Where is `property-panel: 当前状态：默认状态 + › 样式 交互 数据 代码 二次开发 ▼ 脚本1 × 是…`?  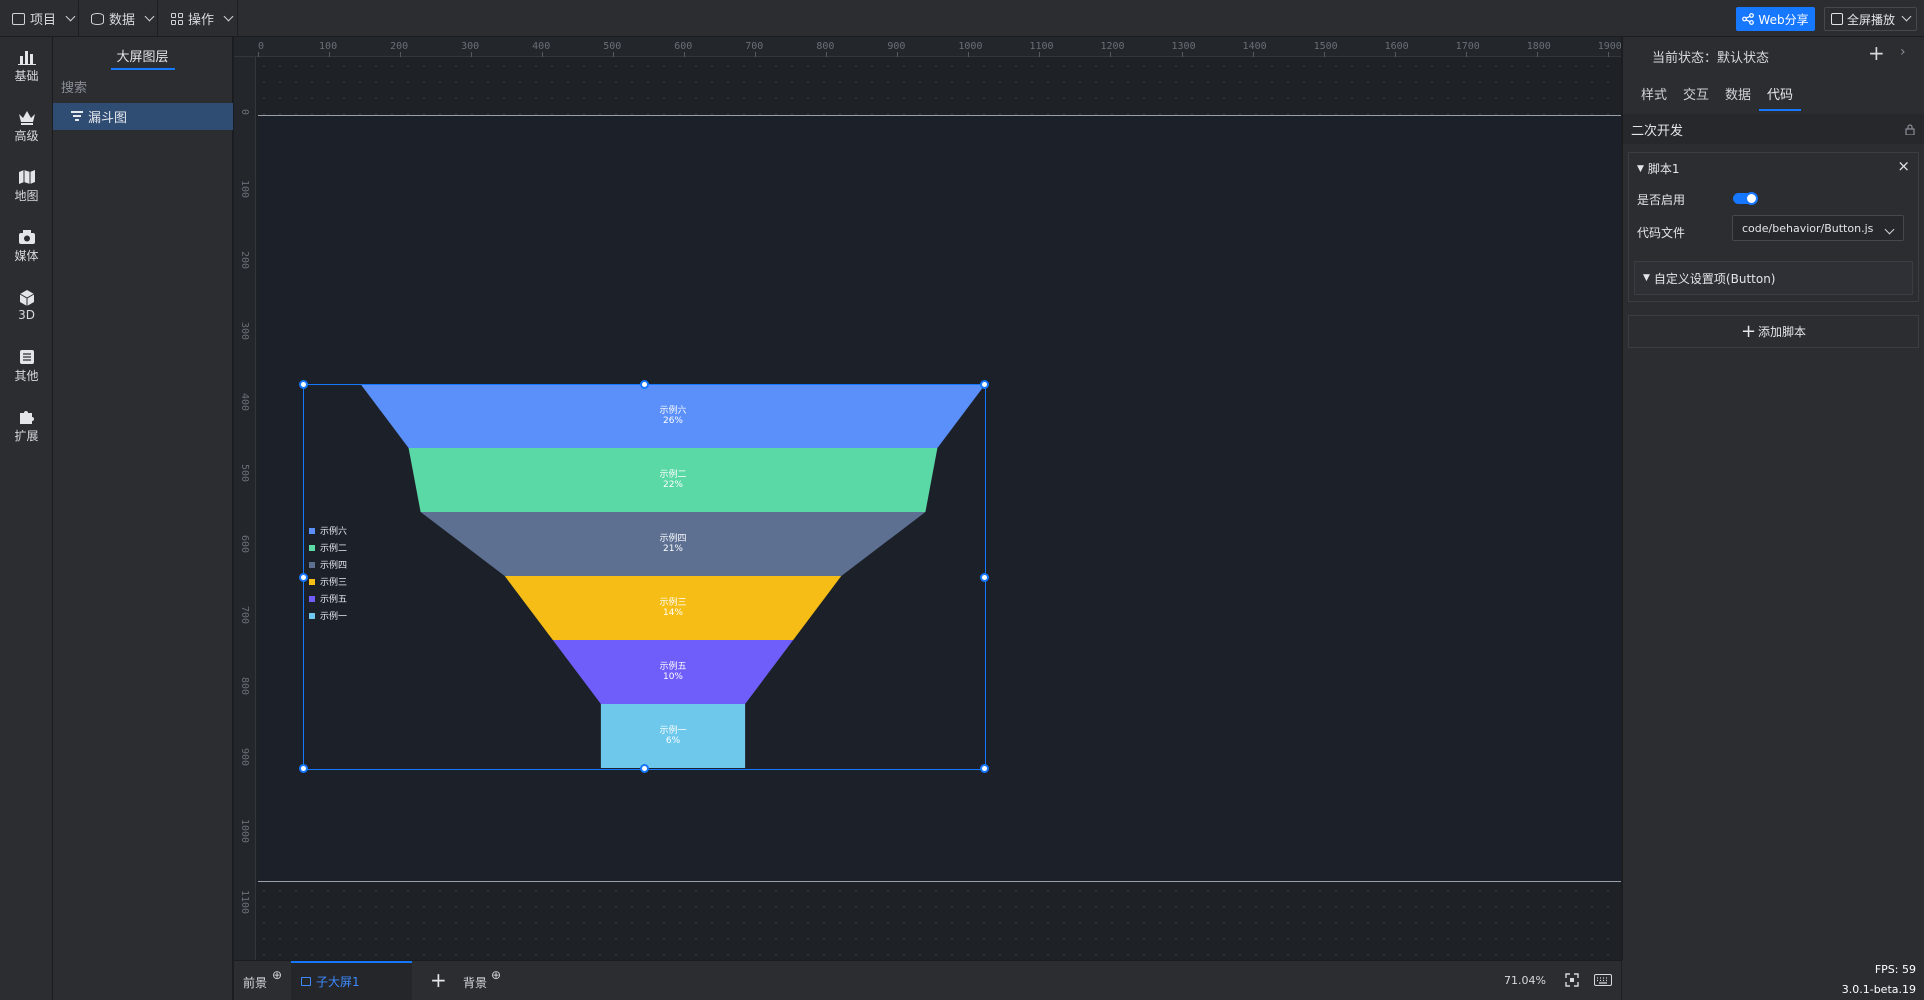
property-panel: 当前状态：默认状态 + › 样式 交互 数据 代码 二次开发 ▼ 脚本1 × 是… is located at coordinates (1773, 498).